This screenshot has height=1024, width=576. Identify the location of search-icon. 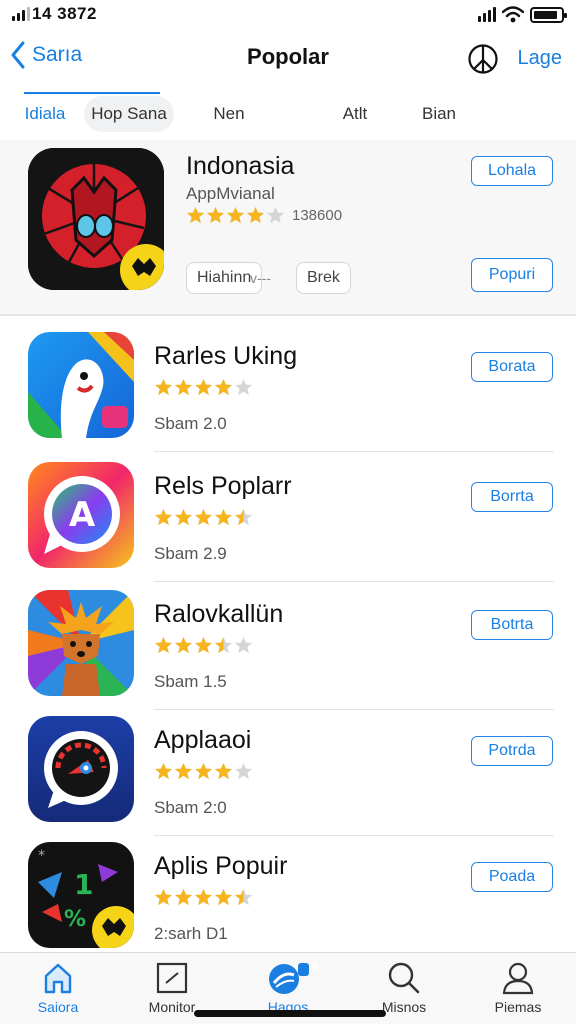
(404, 978).